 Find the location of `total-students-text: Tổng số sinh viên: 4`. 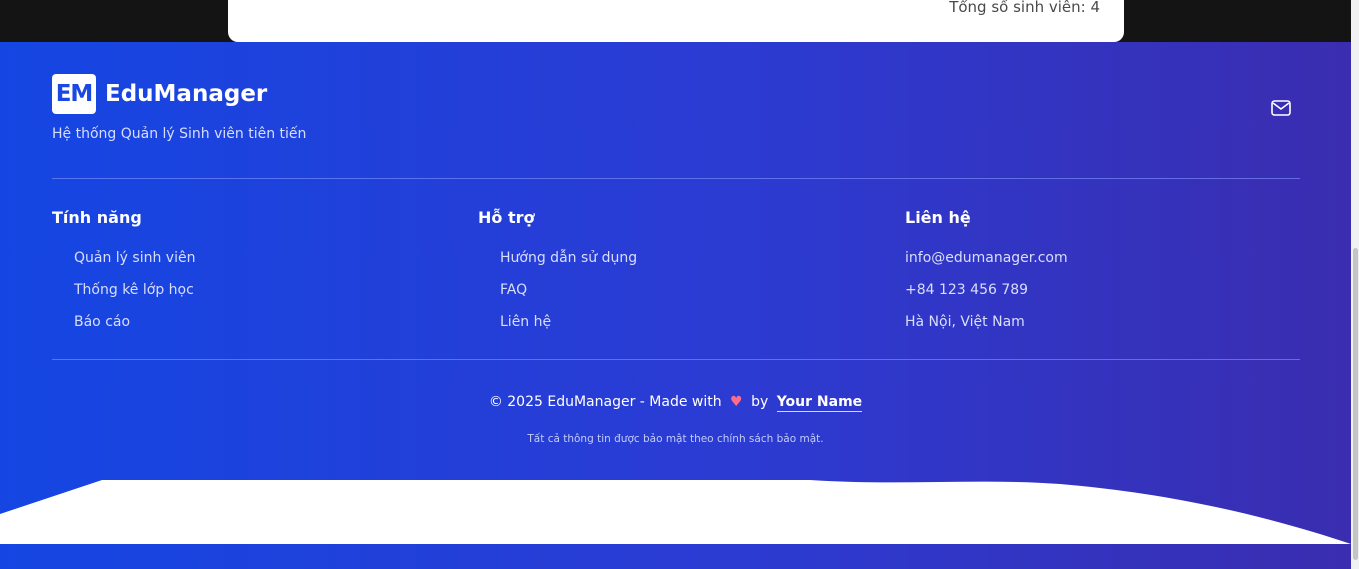

total-students-text: Tổng số sinh viên: 4 is located at coordinates (1024, 8).